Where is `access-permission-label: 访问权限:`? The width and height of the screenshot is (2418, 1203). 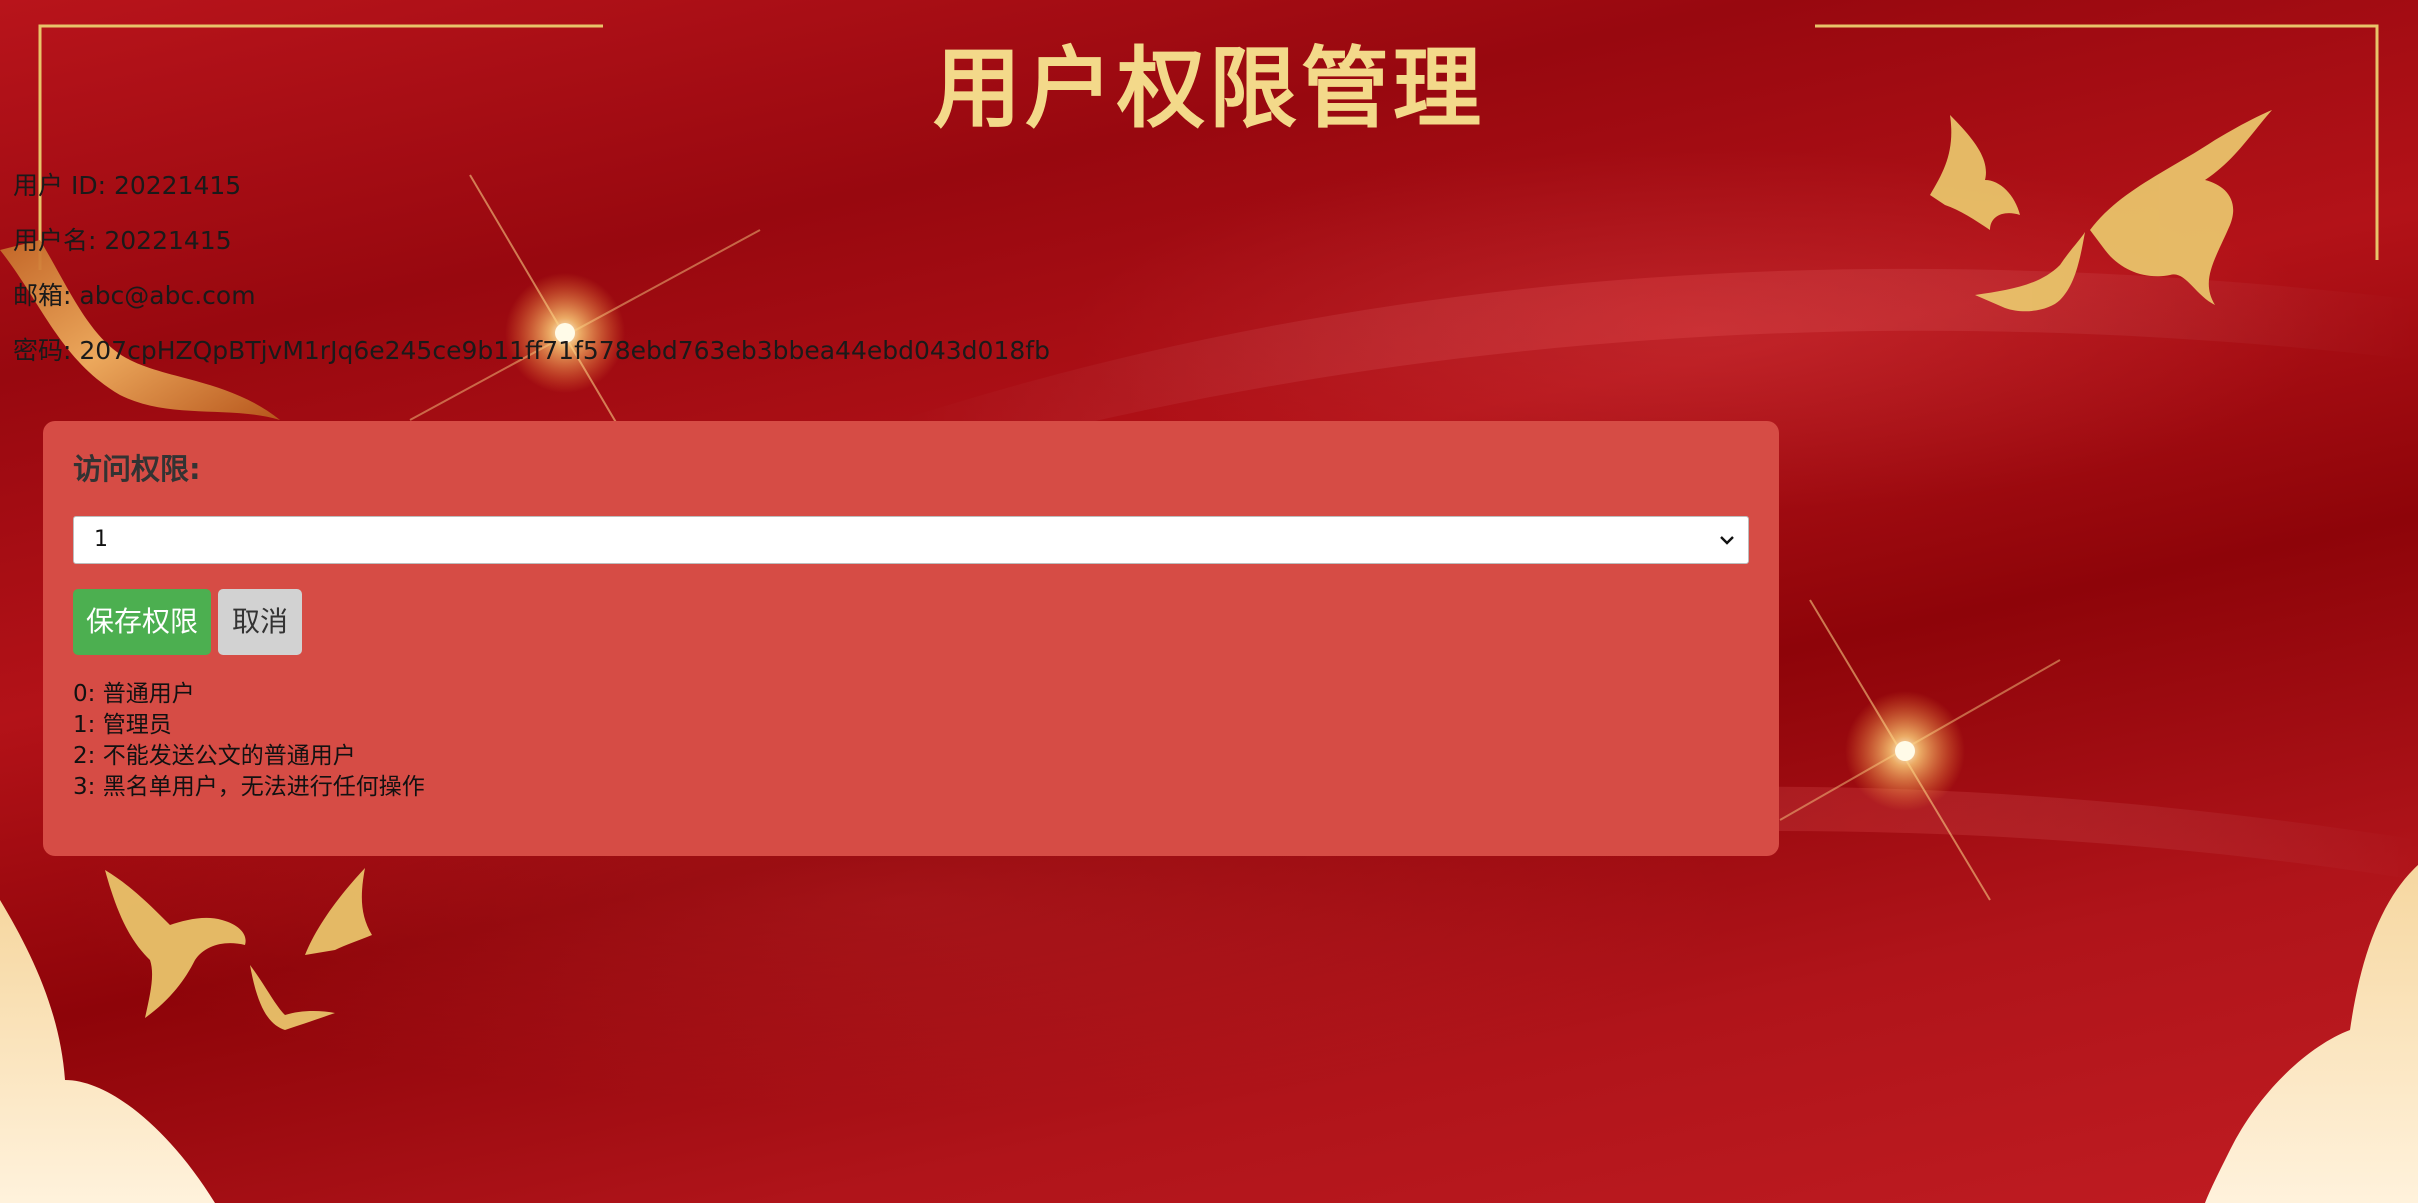 access-permission-label: 访问权限: is located at coordinates (137, 469).